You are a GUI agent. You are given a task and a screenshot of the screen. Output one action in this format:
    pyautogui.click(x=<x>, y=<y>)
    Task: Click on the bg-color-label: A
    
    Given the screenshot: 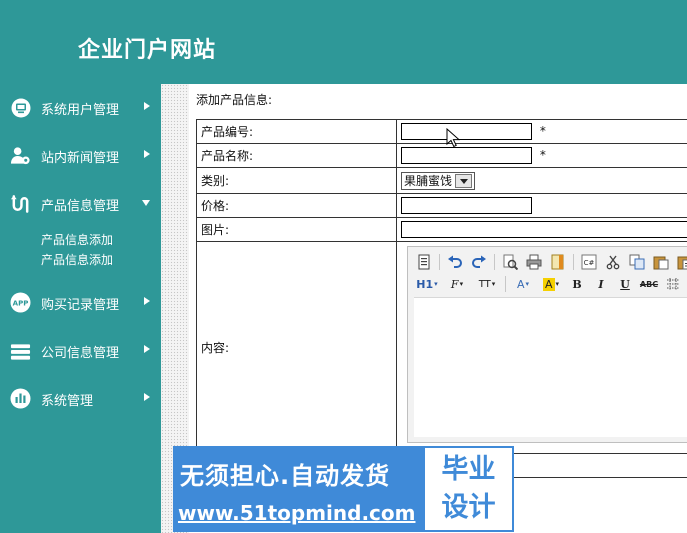 What is the action you would take?
    pyautogui.click(x=548, y=284)
    